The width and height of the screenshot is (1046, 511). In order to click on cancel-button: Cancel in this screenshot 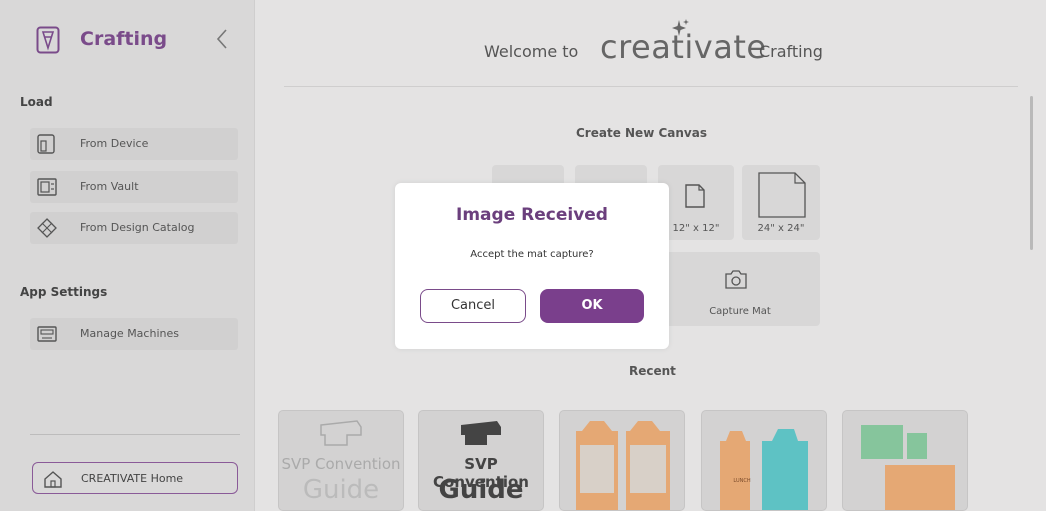, I will do `click(473, 306)`.